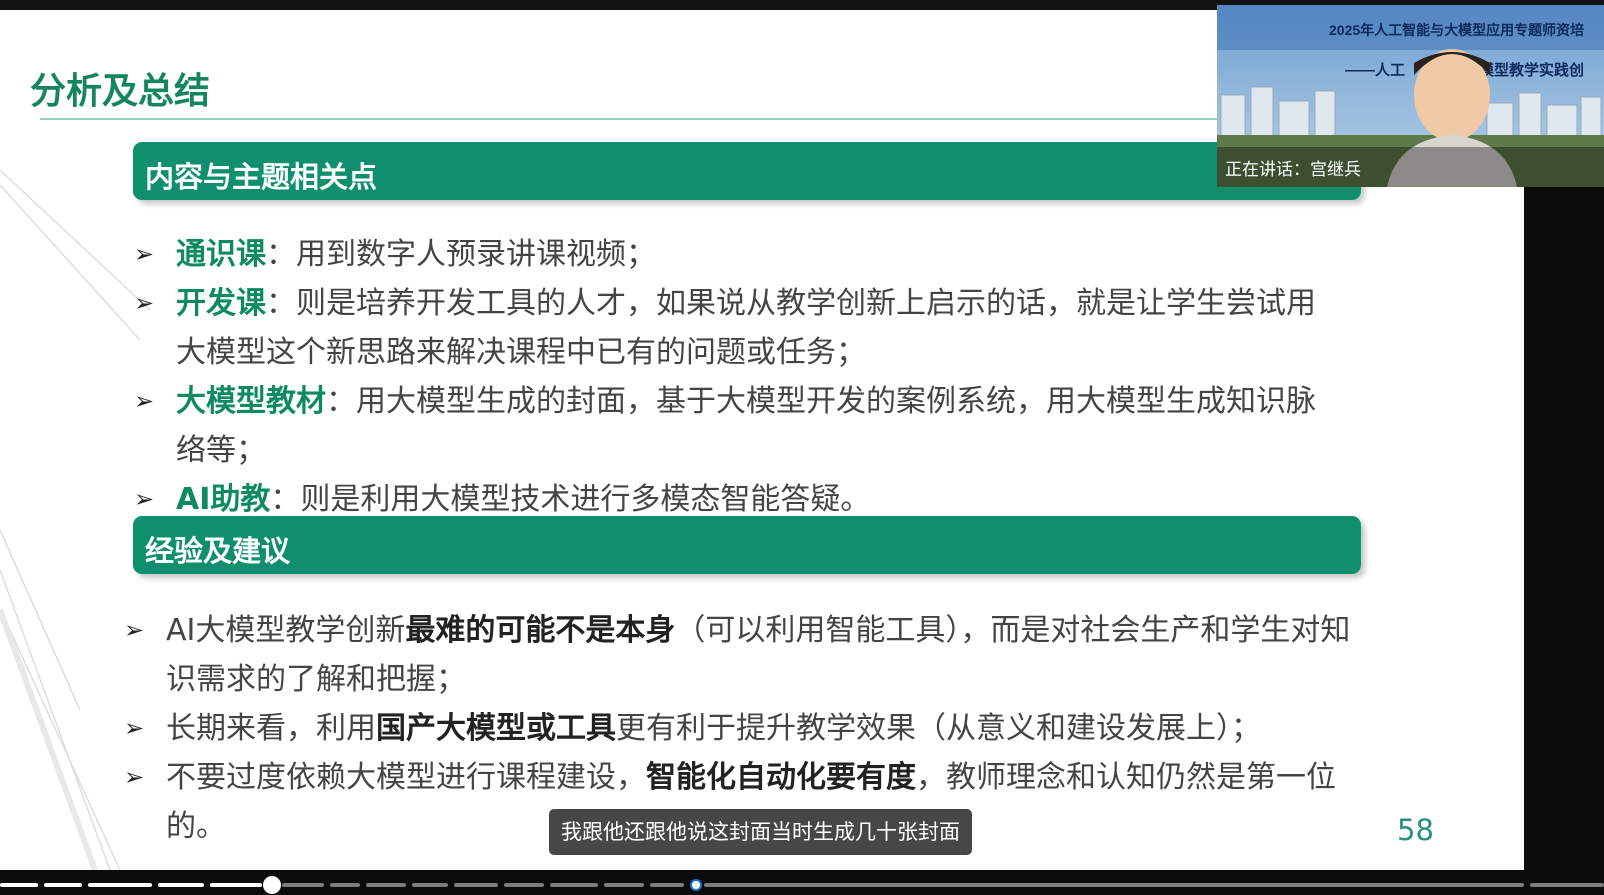  Describe the element at coordinates (223, 499) in the screenshot. I see `item-keyword: AI助教` at that location.